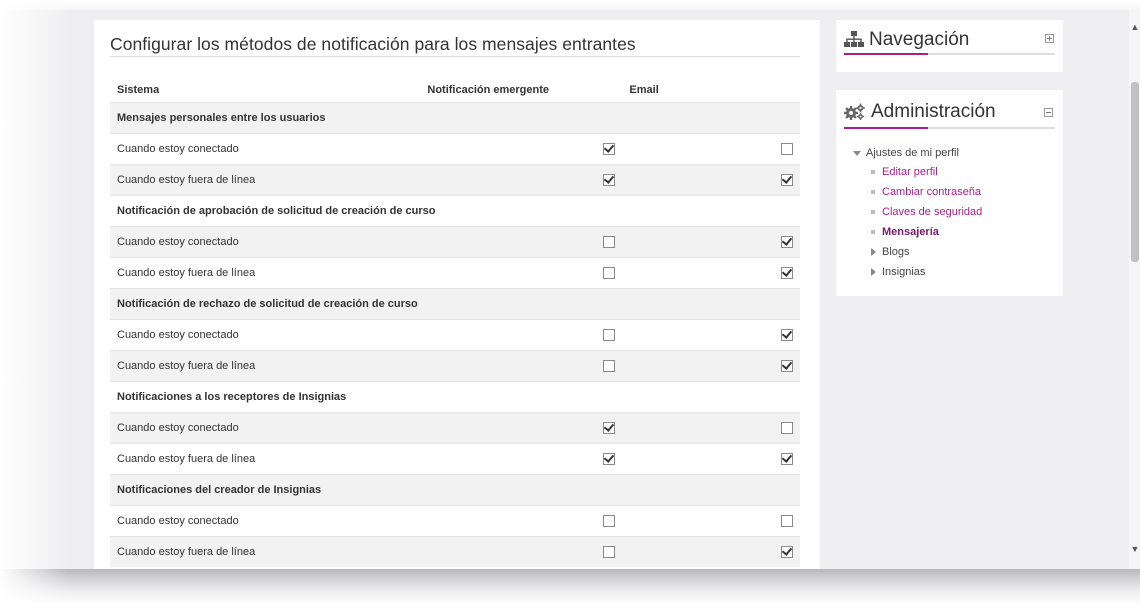 The image size is (1140, 605). Describe the element at coordinates (886, 128) in the screenshot. I see `administration-accent-bar` at that location.